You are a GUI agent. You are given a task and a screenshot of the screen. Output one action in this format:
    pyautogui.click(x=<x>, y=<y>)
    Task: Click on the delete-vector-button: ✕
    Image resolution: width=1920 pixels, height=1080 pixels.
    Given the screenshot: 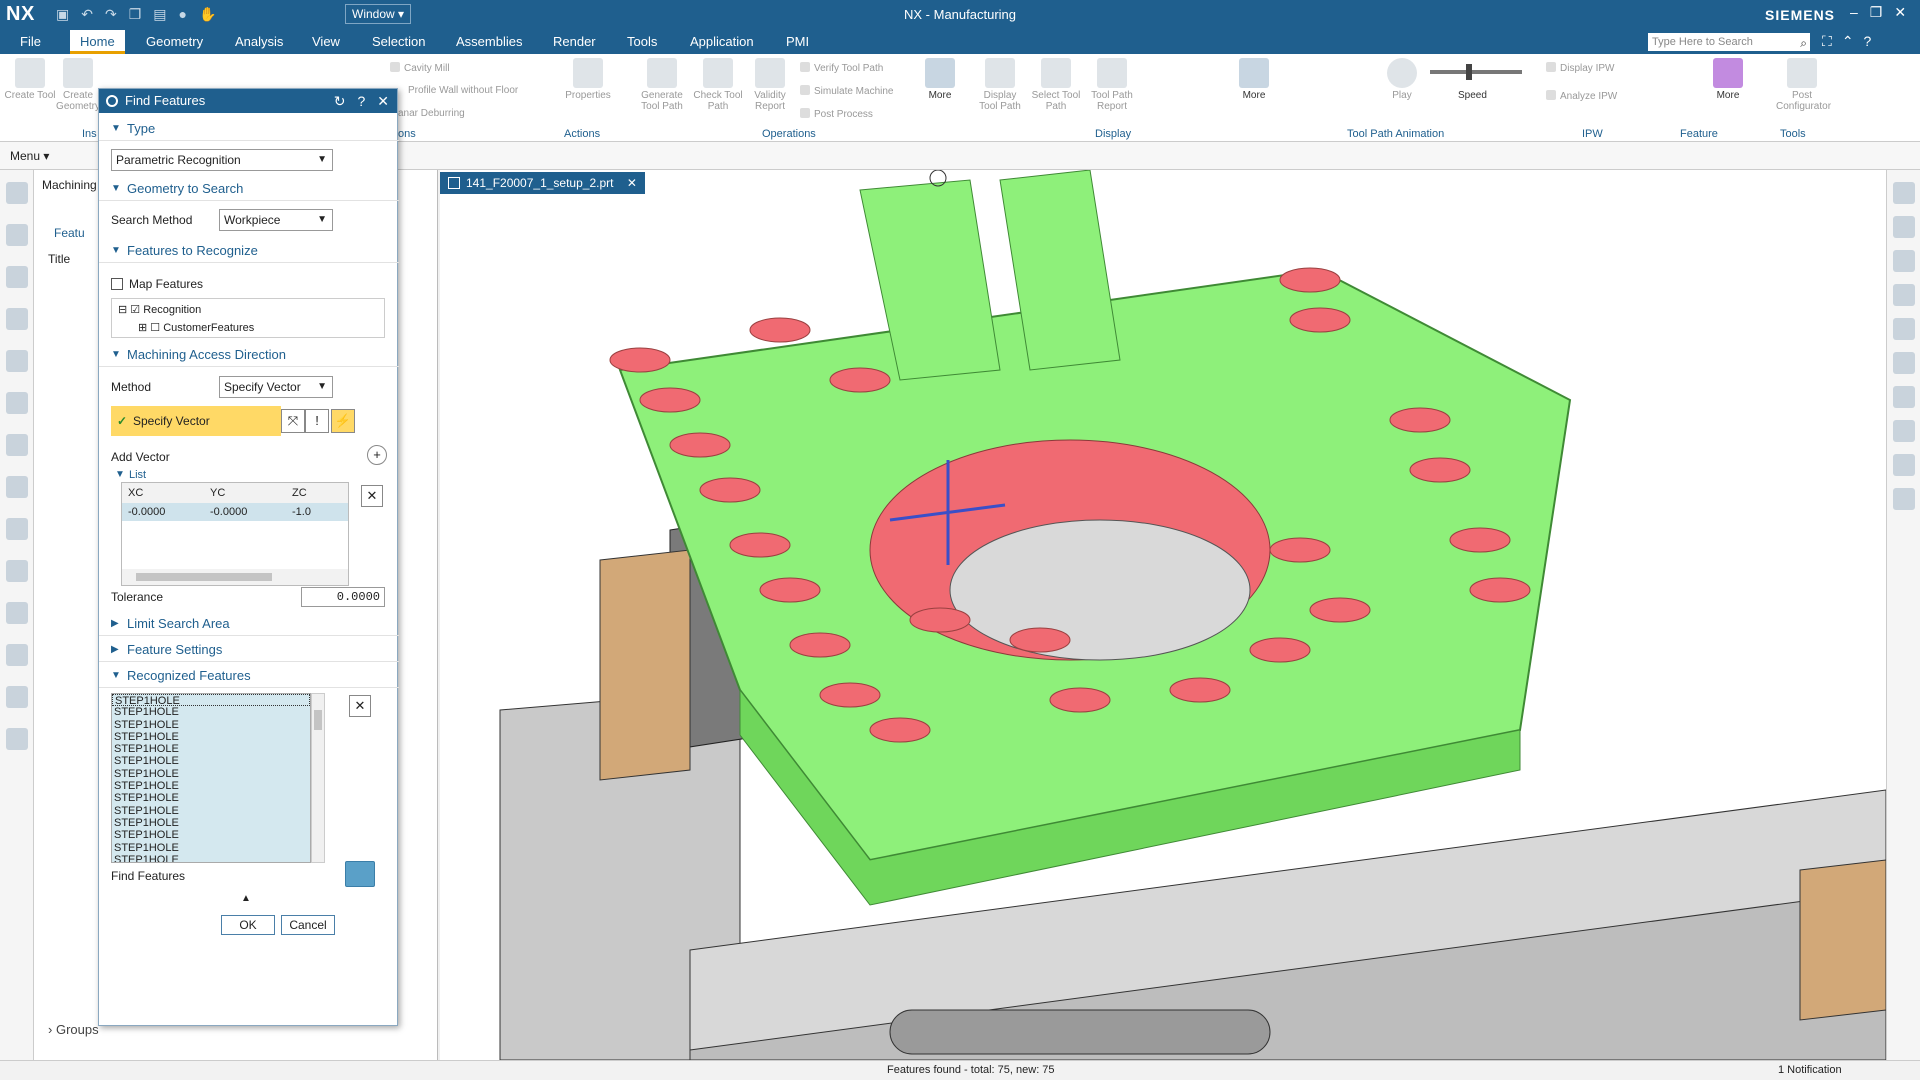 What is the action you would take?
    pyautogui.click(x=372, y=496)
    